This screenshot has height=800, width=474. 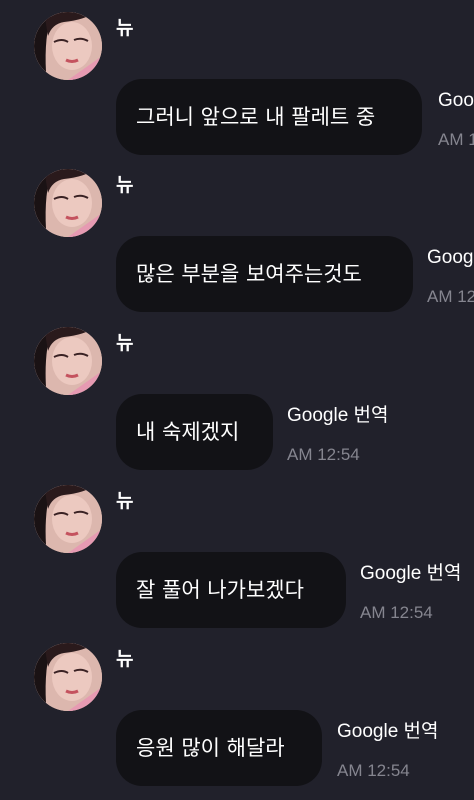 I want to click on message-bubble: 그러니 앞으로 내 팔레트 중, so click(x=269, y=117).